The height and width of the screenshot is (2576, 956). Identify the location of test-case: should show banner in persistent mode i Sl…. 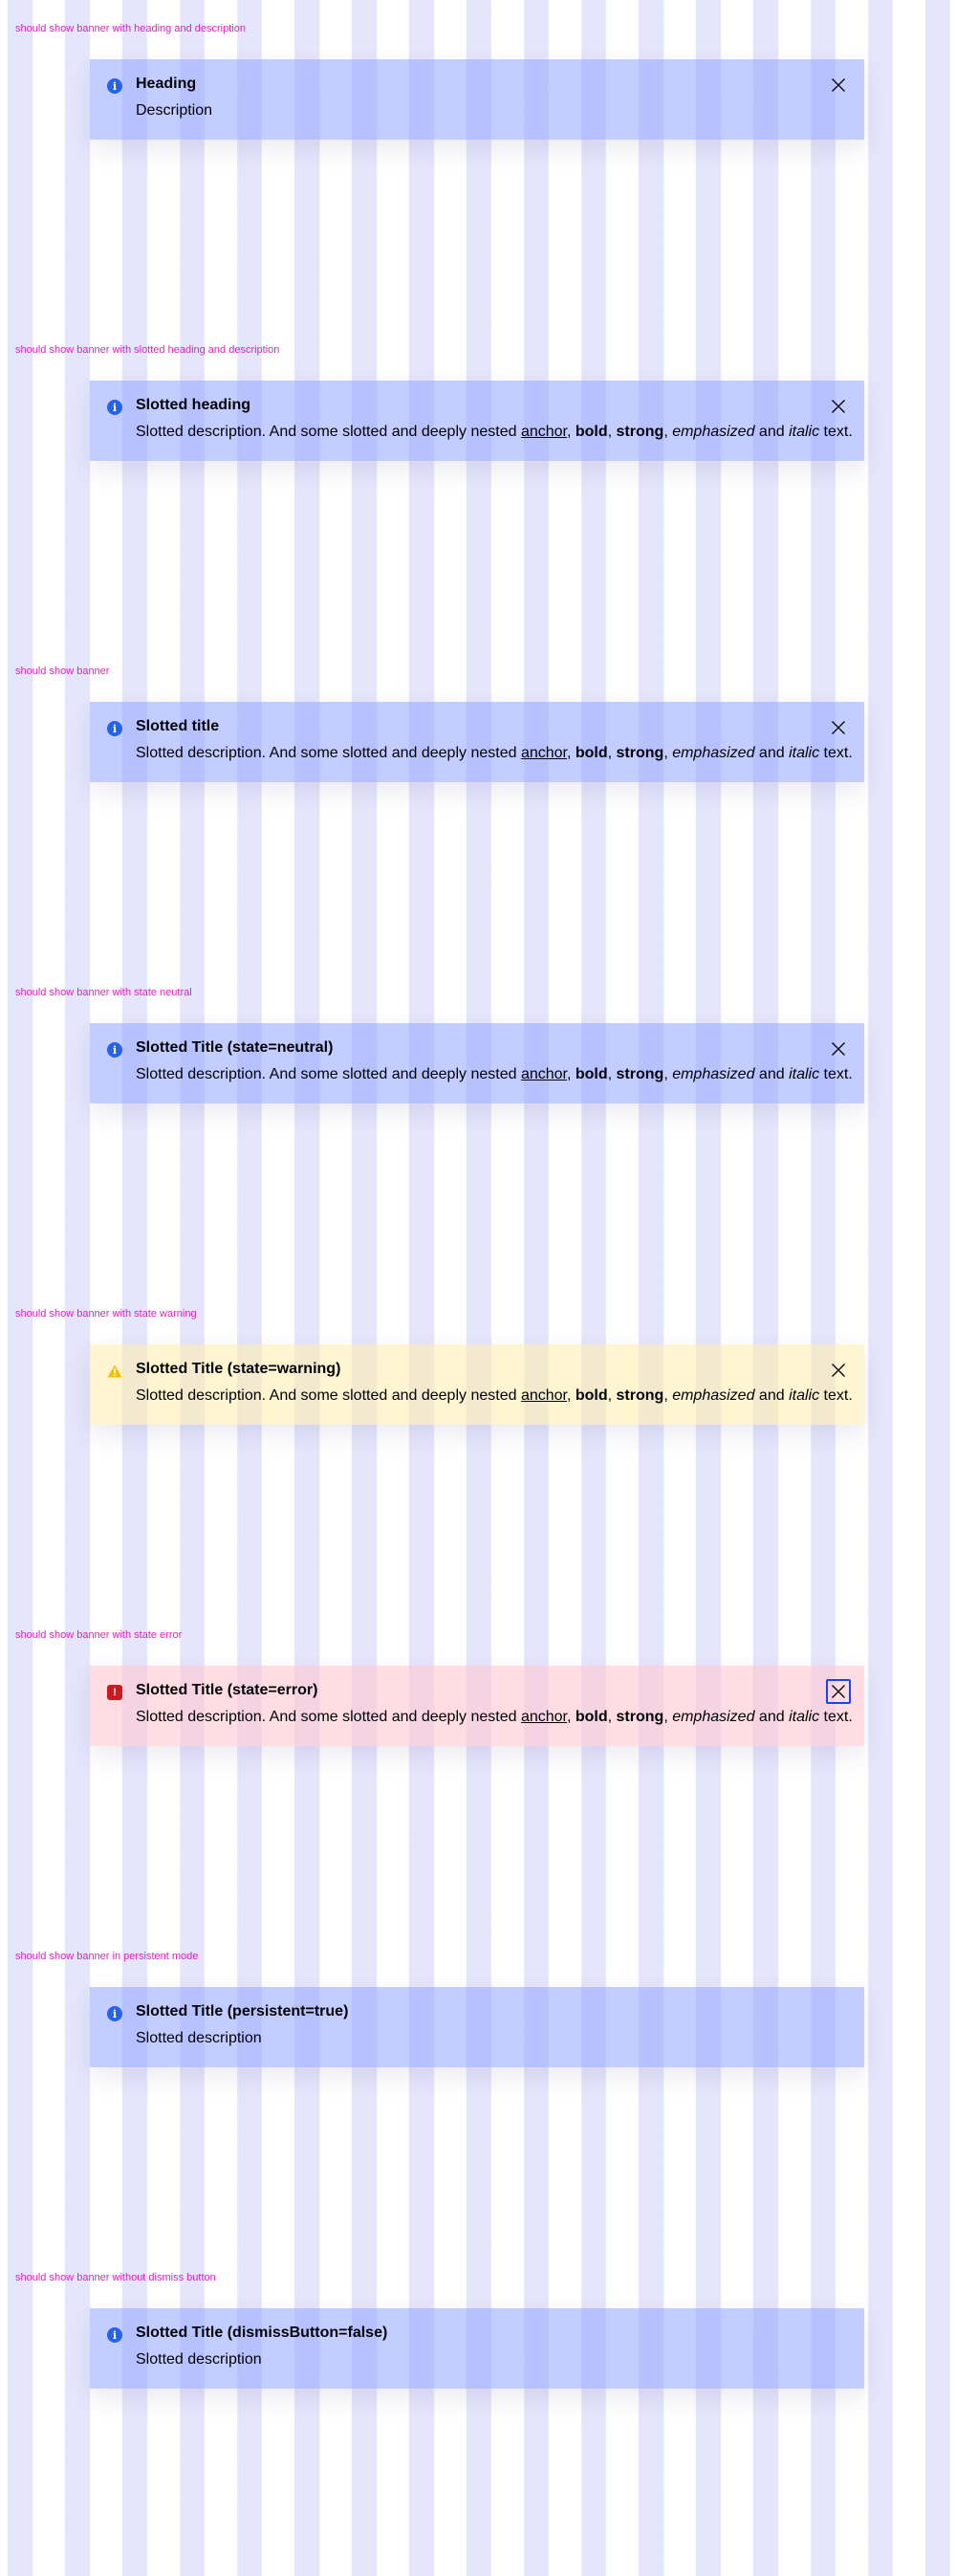
(478, 2094).